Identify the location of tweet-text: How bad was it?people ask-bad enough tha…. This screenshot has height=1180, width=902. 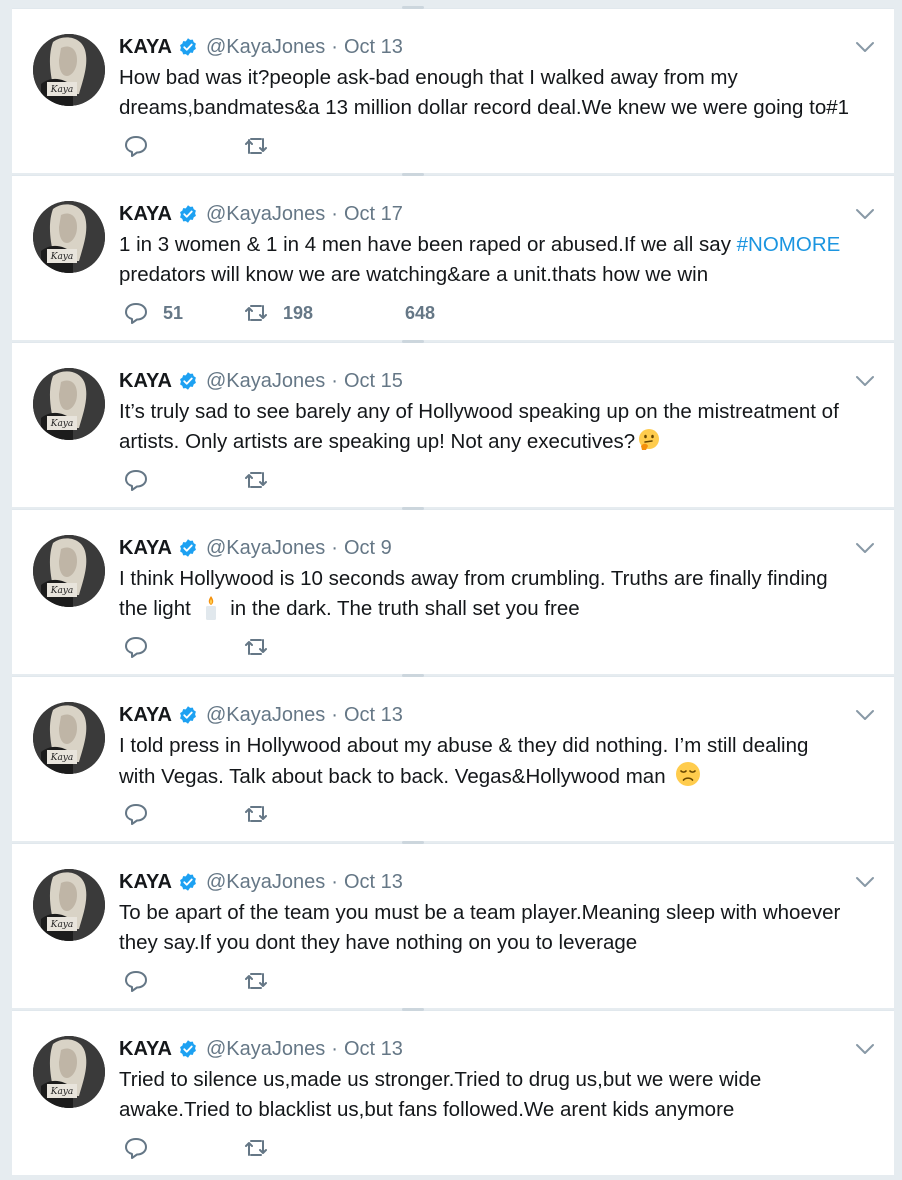
(499, 93).